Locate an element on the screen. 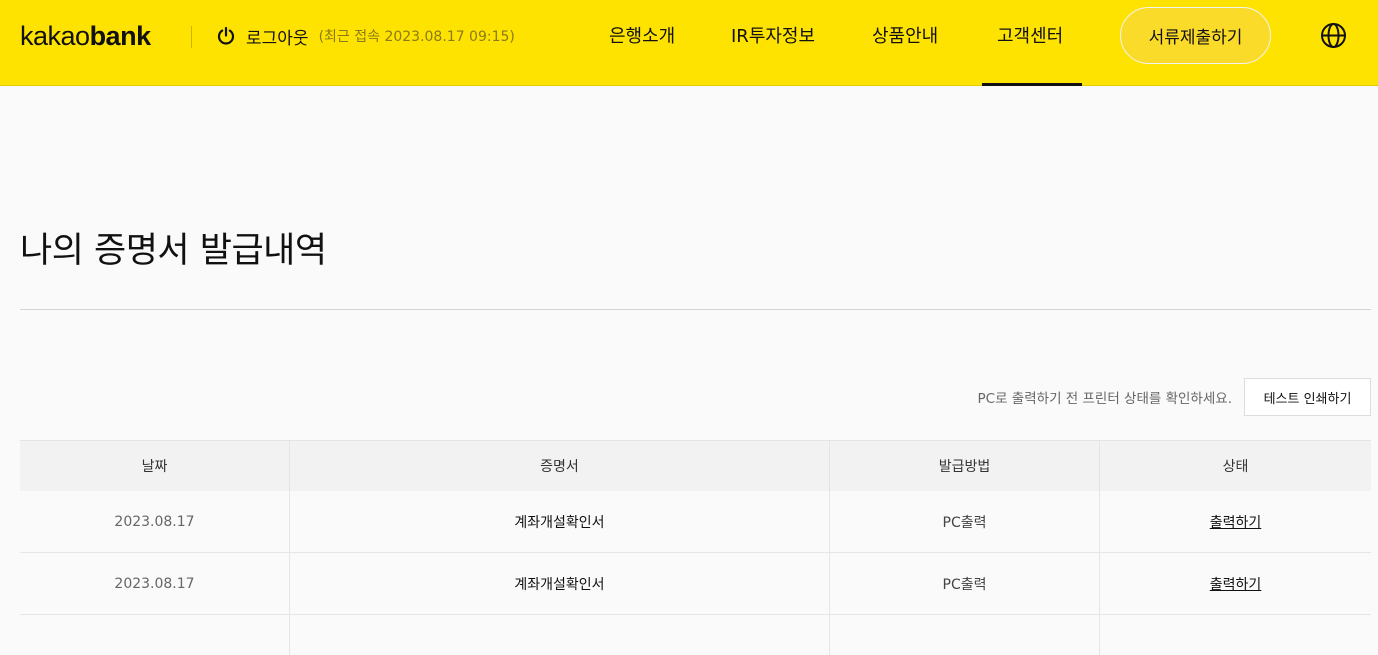  header-status: 상태 is located at coordinates (1235, 467).